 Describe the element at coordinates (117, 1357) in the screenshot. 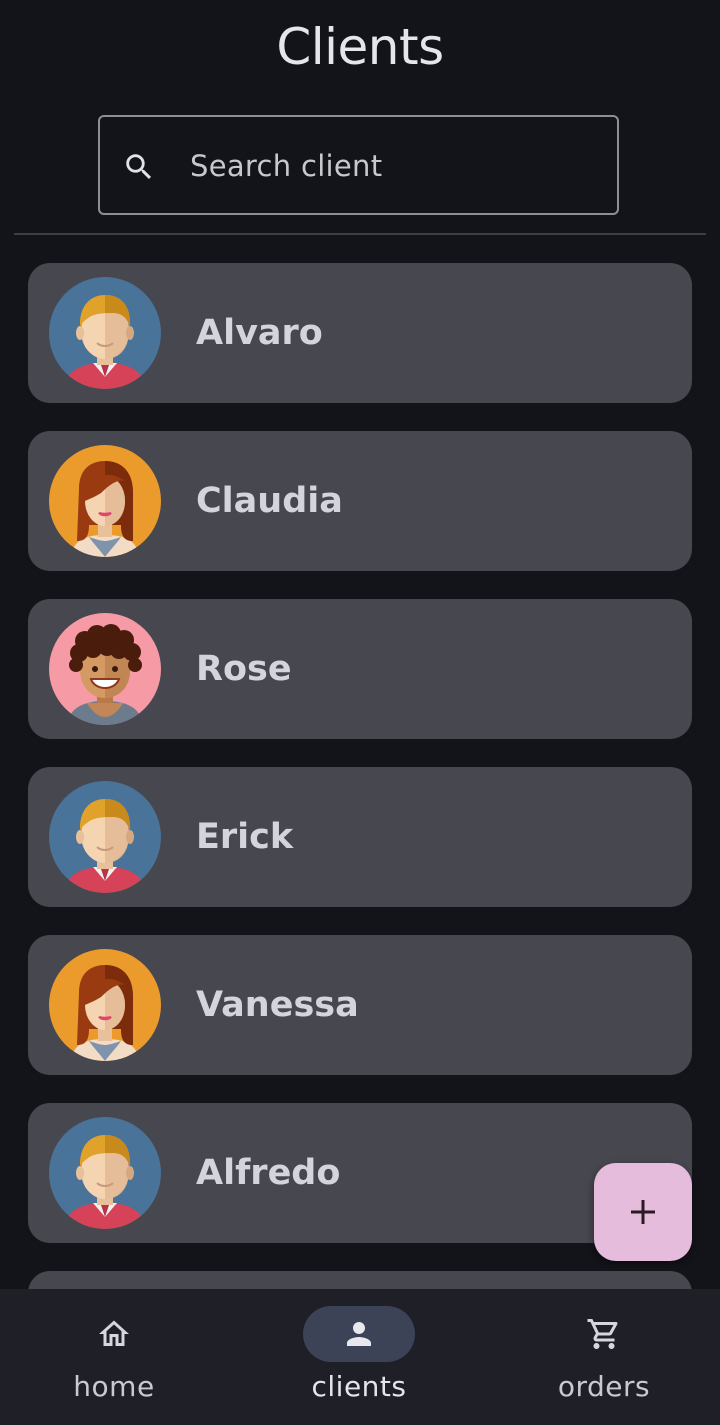

I see `nav-item-home: home` at that location.